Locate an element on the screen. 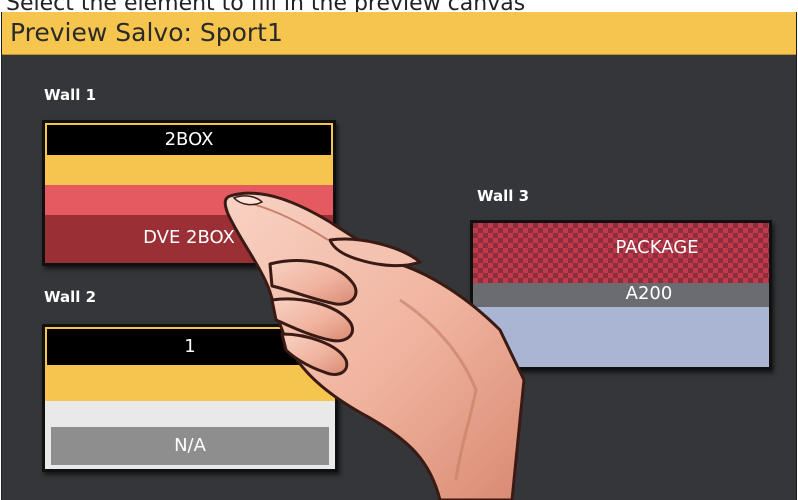 Image resolution: width=798 pixels, height=500 pixels. wall-3-bottom-element: A200 is located at coordinates (621, 290).